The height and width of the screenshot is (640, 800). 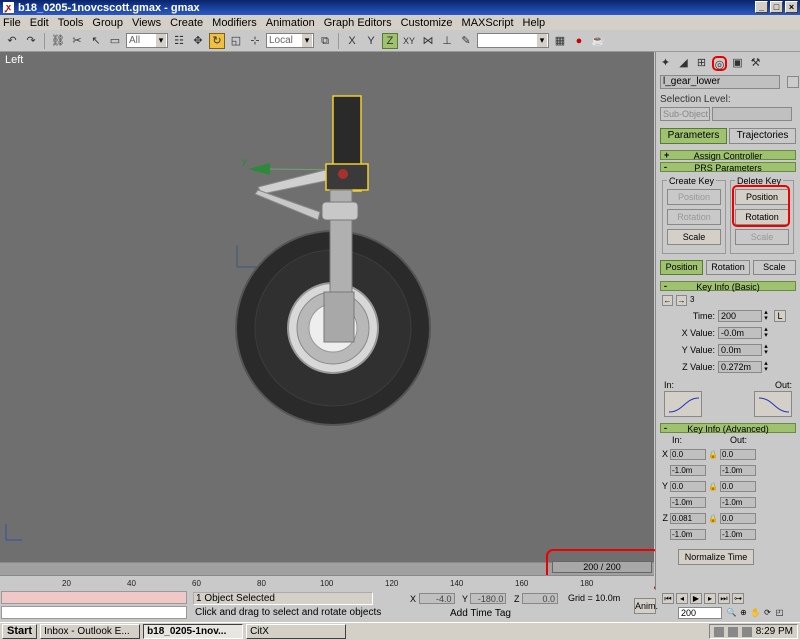 I want to click on rotate-icon: ↻, so click(x=217, y=40).